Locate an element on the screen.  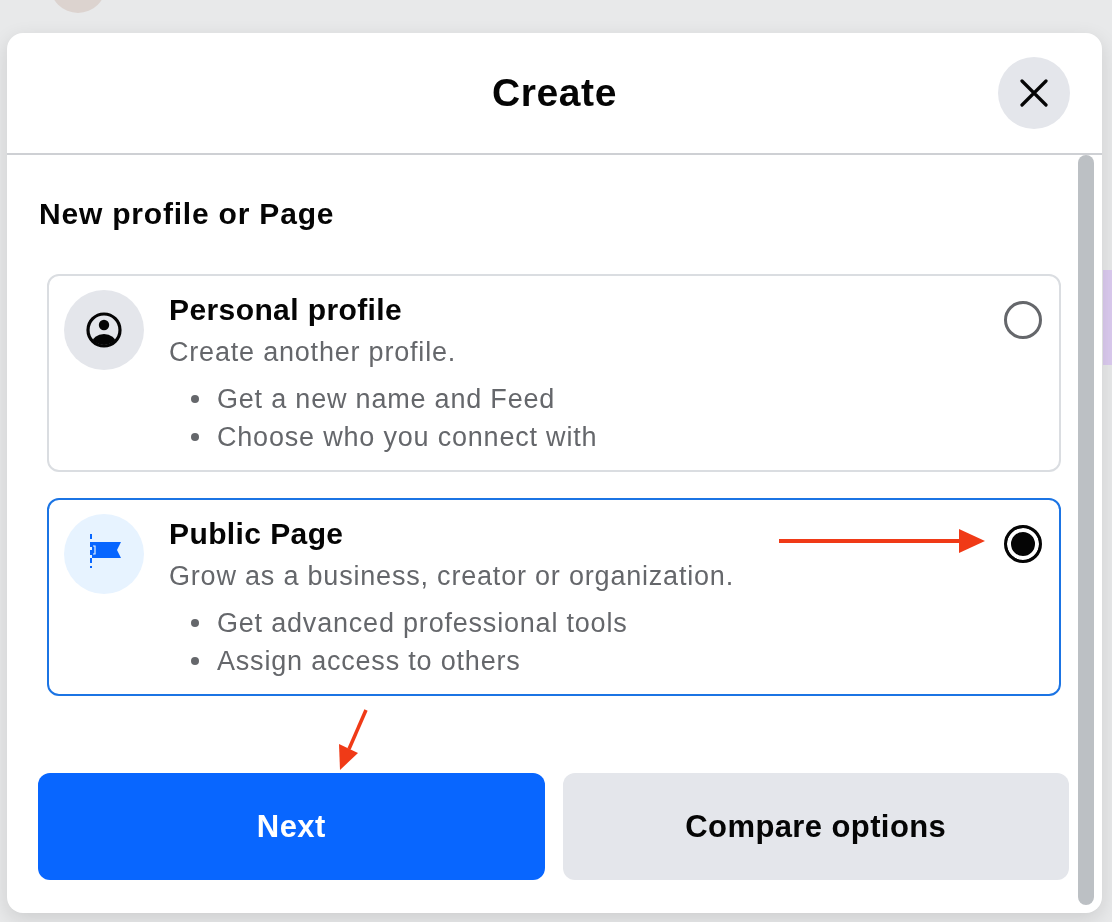
option-title: Personal profile is located at coordinates (286, 310).